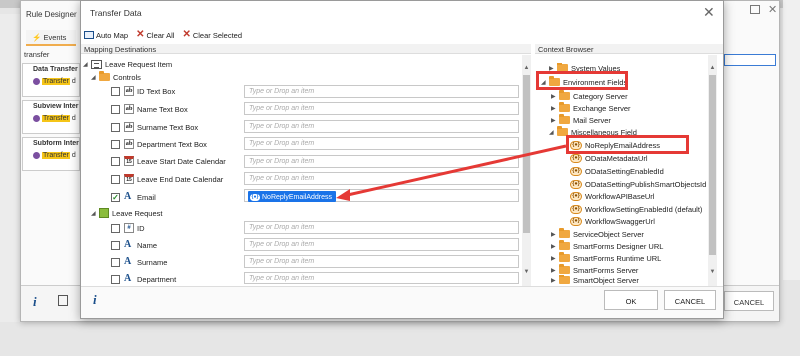  I want to click on cancel-button: CANCEL, so click(690, 300).